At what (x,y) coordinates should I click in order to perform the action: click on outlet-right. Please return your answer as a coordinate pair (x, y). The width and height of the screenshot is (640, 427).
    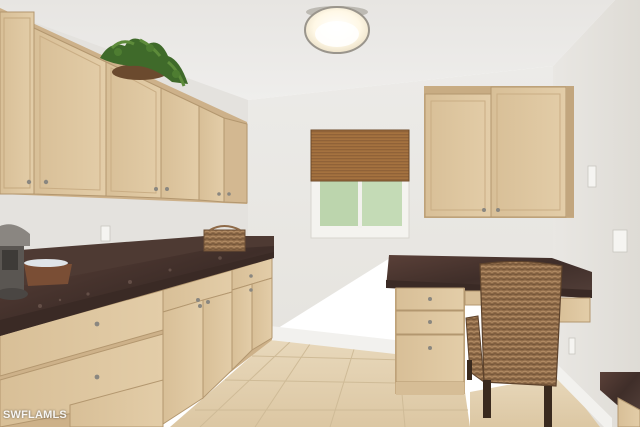
    Looking at the image, I should click on (620, 241).